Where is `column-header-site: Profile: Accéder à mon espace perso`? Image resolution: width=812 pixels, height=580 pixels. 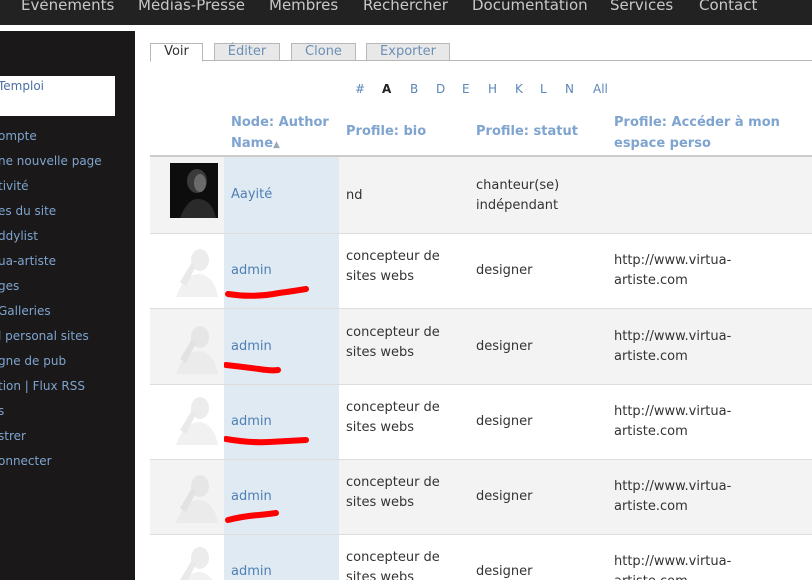 column-header-site: Profile: Accéder à mon espace perso is located at coordinates (709, 133).